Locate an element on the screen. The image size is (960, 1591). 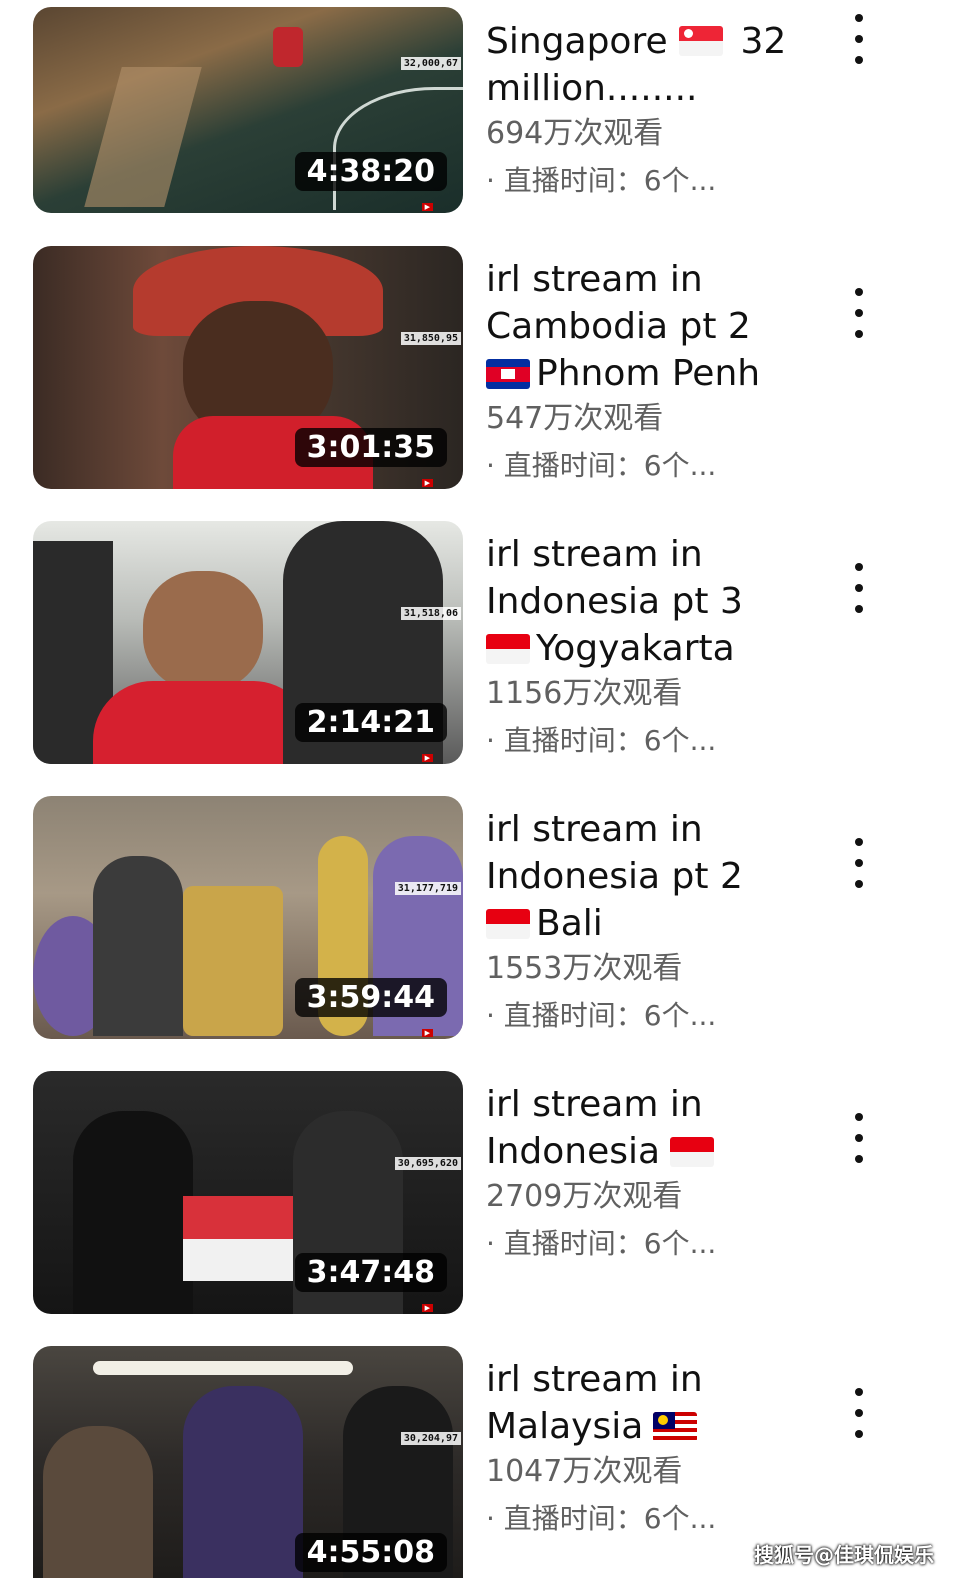
video-thumbnail: 32,000,67 4:38:20 ▶ is located at coordinates (248, 110).